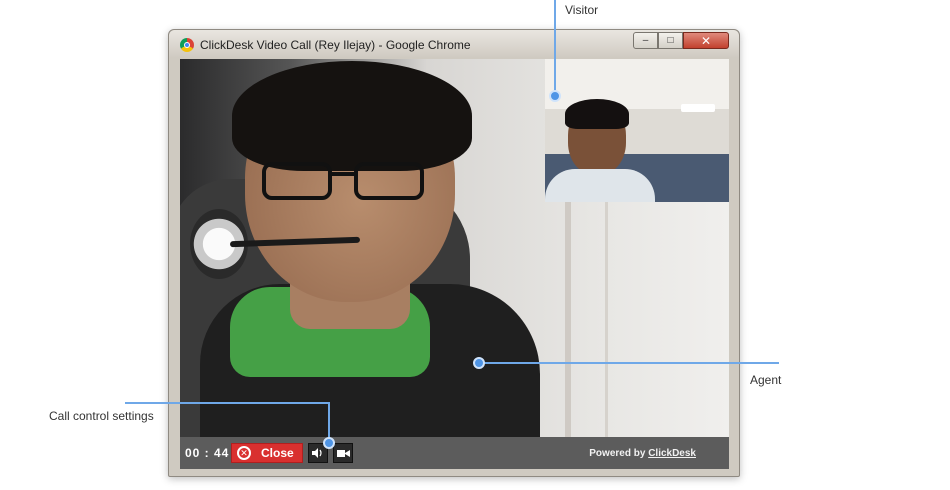 This screenshot has height=490, width=950. I want to click on right-lens, so click(389, 181).